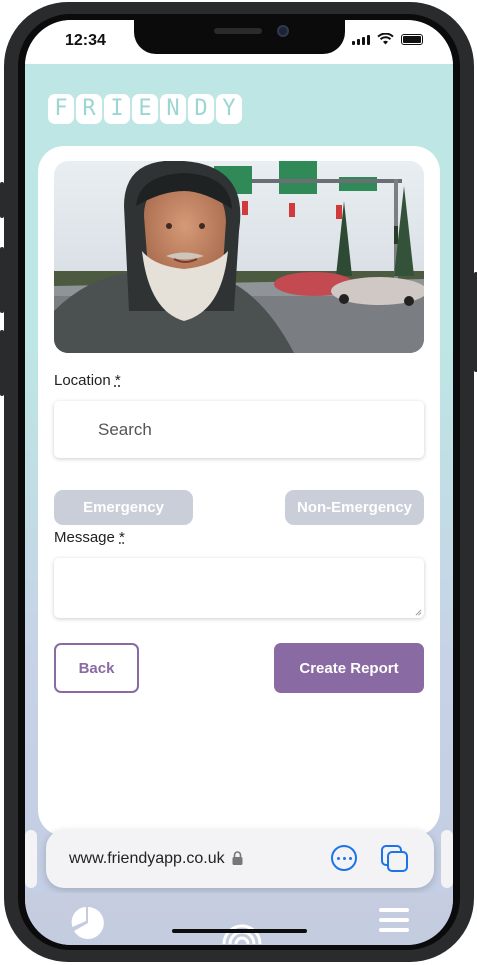 This screenshot has height=965, width=477. Describe the element at coordinates (31, 859) in the screenshot. I see `previous-tab-peek` at that location.